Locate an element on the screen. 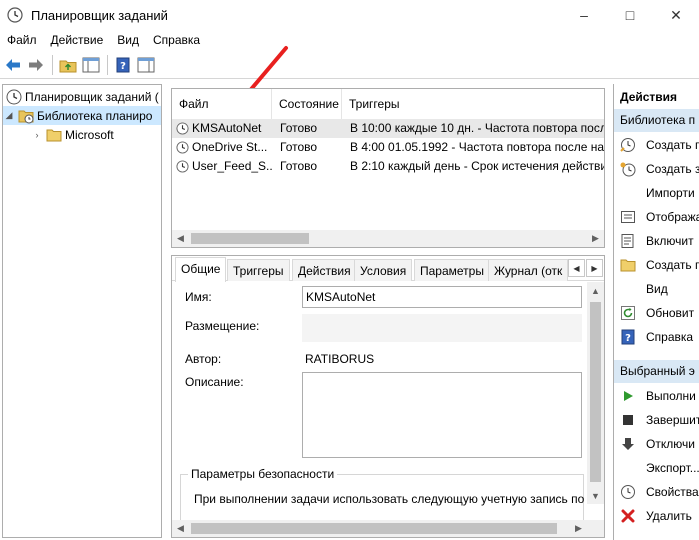 Image resolution: width=699 pixels, height=540 pixels. actions-section-selected: Выбранный э is located at coordinates (656, 371).